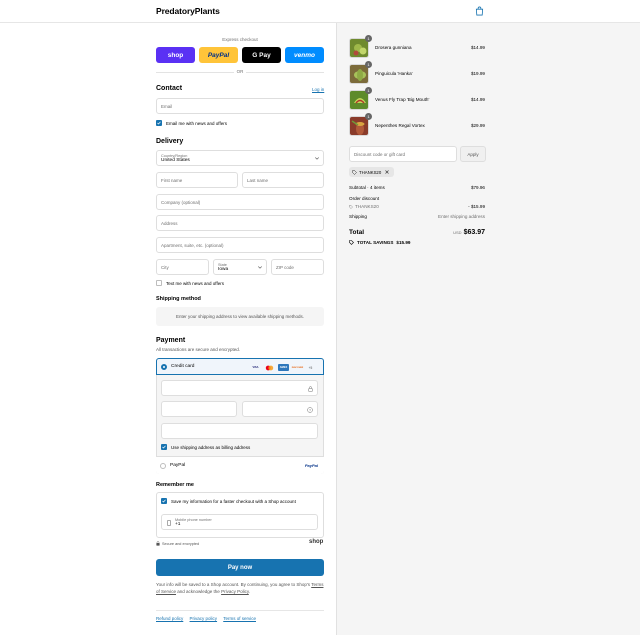 The image size is (640, 635). What do you see at coordinates (178, 465) in the screenshot?
I see `paypal-label: PayPal` at bounding box center [178, 465].